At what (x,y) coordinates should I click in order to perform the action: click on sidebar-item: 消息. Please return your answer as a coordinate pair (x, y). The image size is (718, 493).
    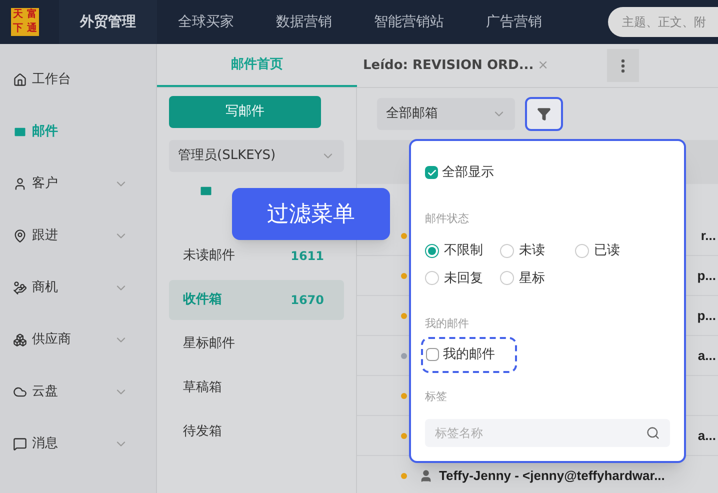
    Looking at the image, I should click on (78, 444).